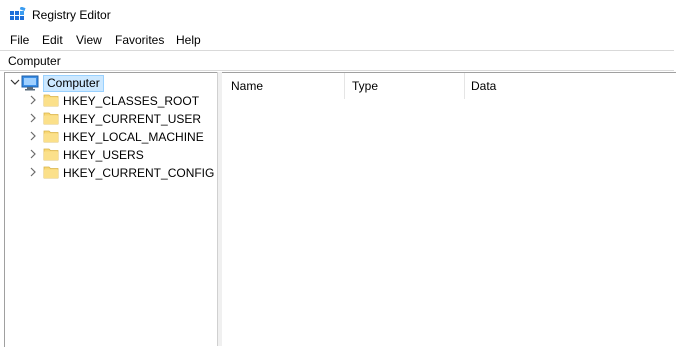  Describe the element at coordinates (338, 40) in the screenshot. I see `menu-bar: File Edit View Favorites Help` at that location.